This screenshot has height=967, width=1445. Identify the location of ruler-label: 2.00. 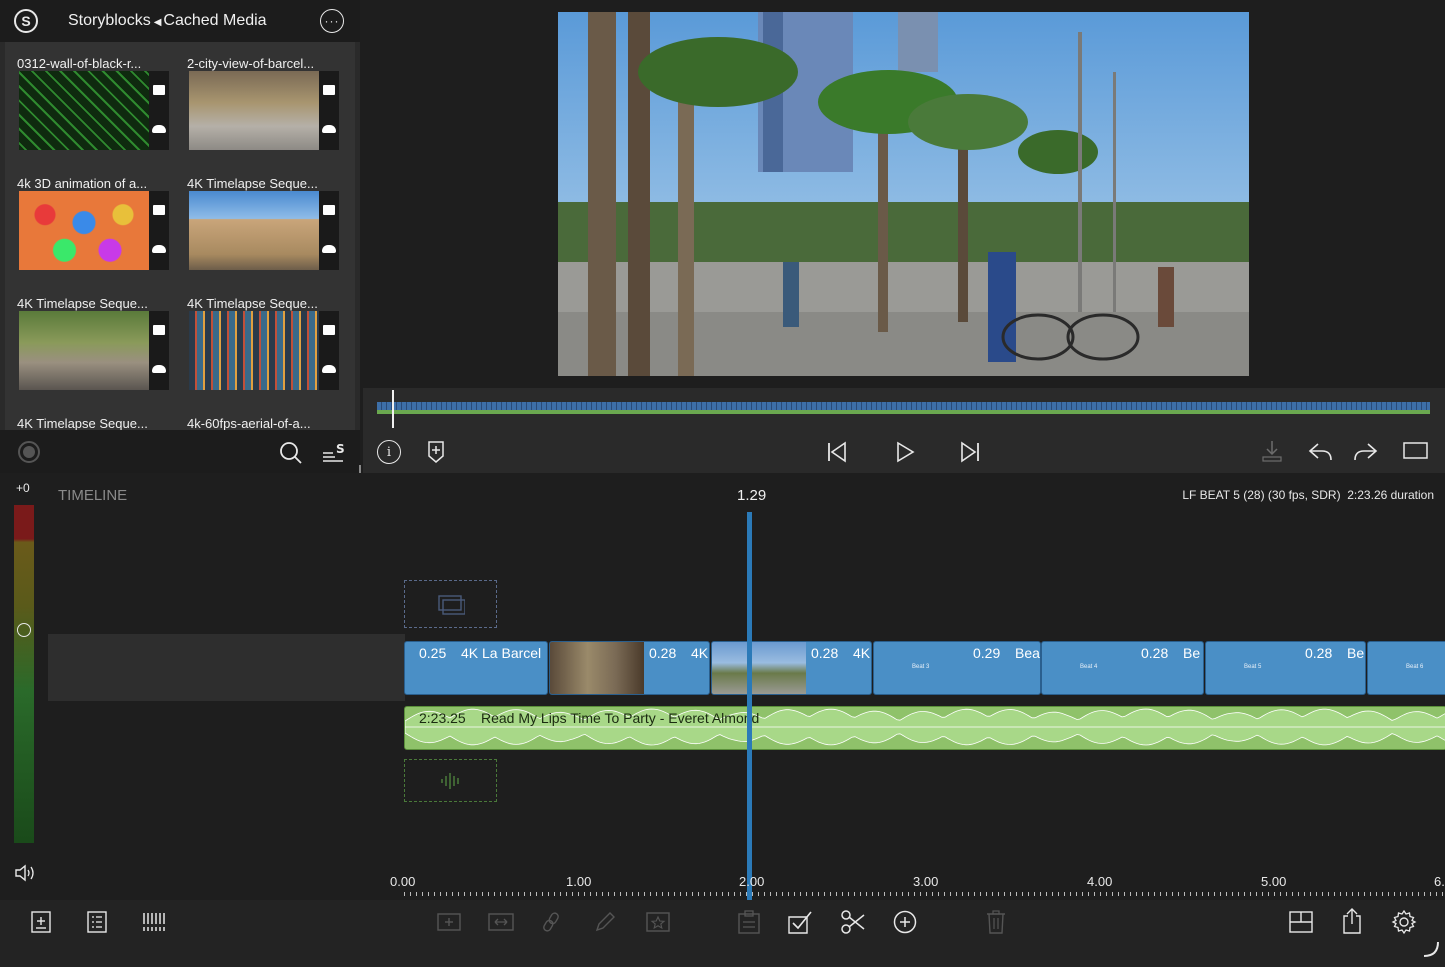
(752, 881).